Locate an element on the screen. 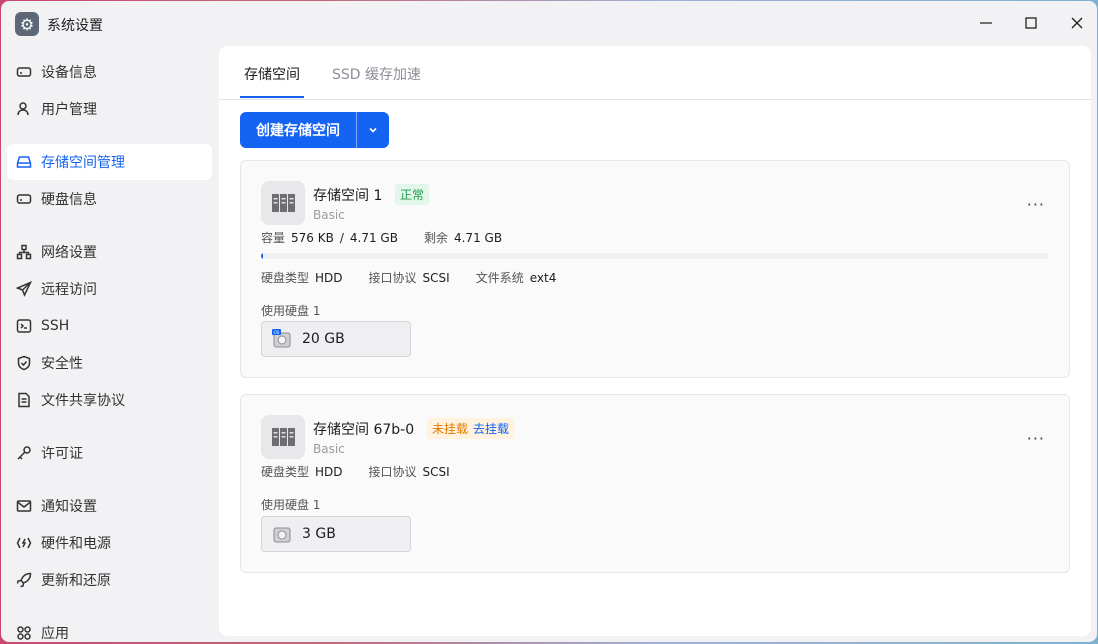 This screenshot has height=644, width=1098. disk-chip: 3 GB is located at coordinates (336, 534).